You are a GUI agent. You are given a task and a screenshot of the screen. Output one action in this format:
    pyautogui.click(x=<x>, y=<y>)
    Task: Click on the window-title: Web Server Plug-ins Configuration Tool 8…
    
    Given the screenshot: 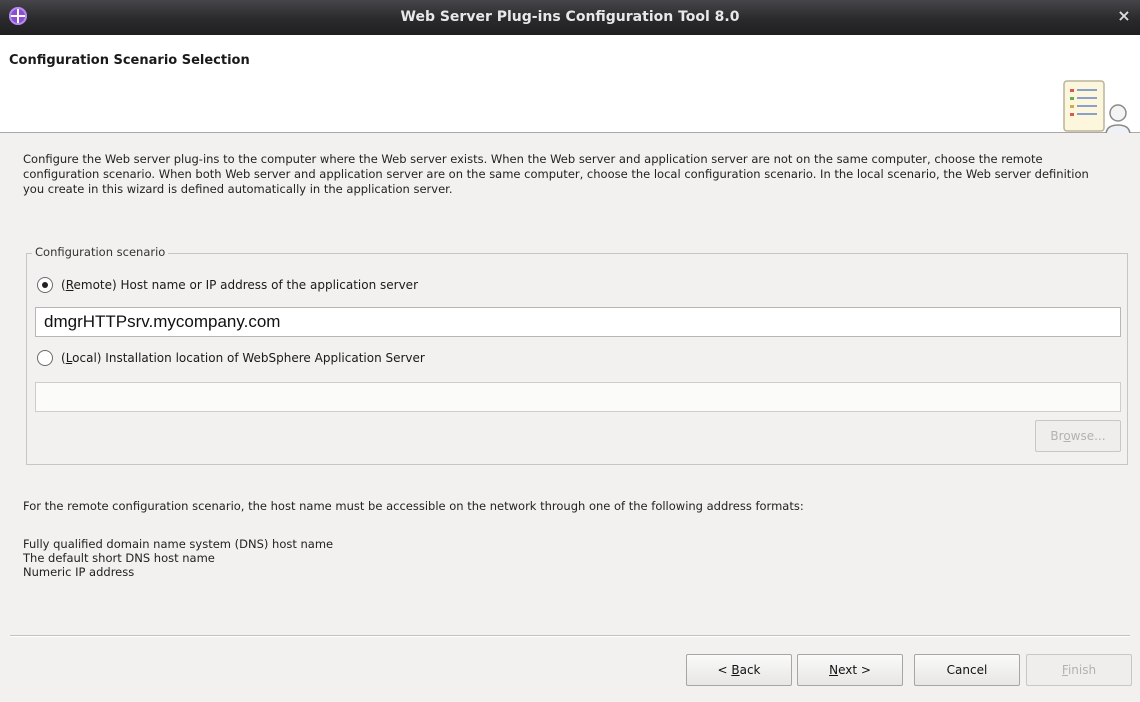 What is the action you would take?
    pyautogui.click(x=570, y=17)
    